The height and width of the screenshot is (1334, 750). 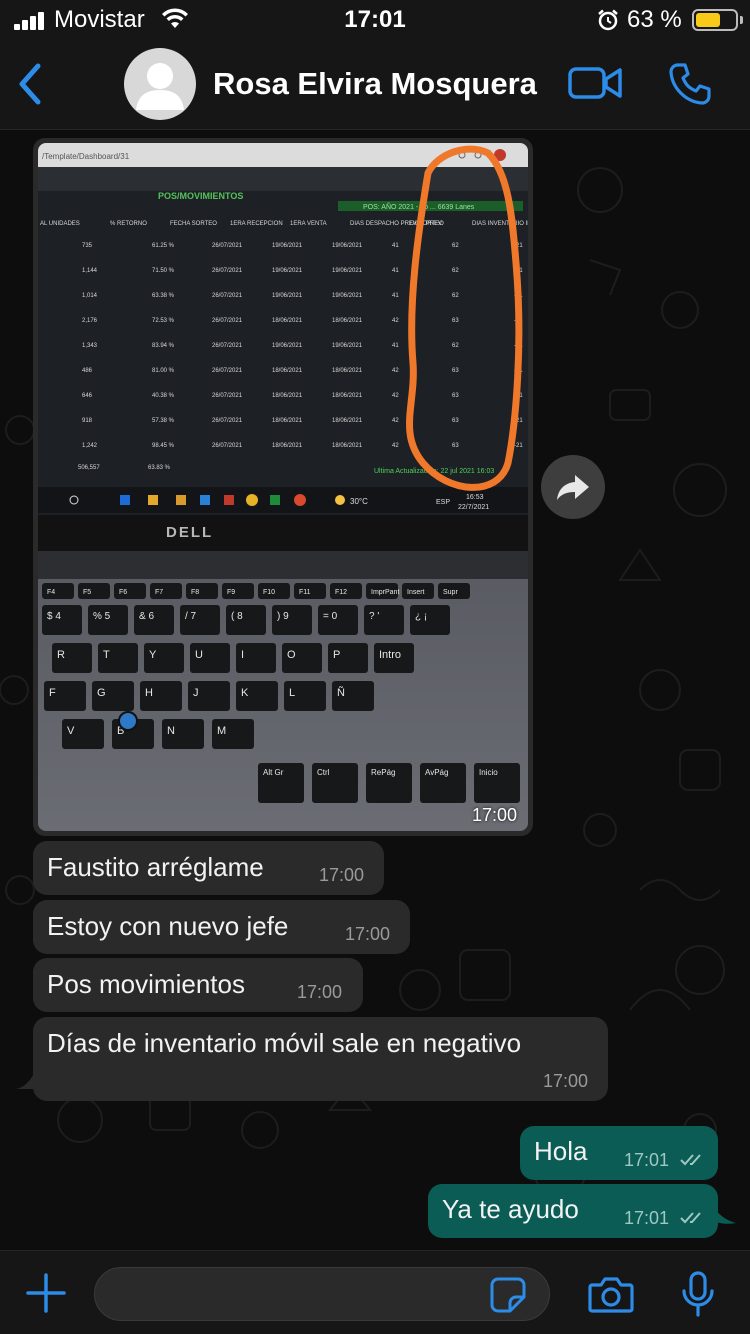 I want to click on photo-cell: 41, so click(x=395, y=246).